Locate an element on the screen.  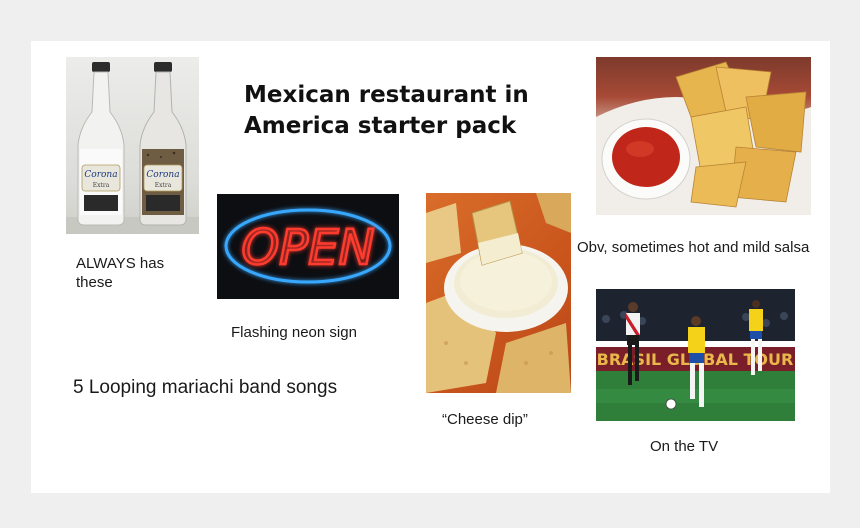
neon-open-text: OPEN is located at coordinates (308, 248).